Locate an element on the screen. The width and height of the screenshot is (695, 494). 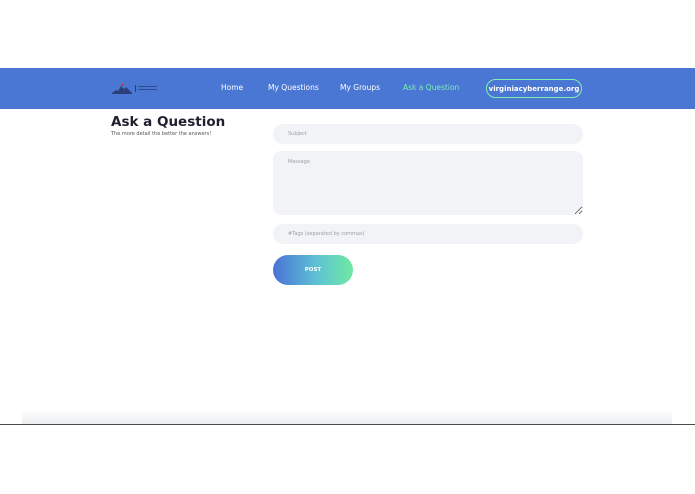
nav-home: Home is located at coordinates (232, 87).